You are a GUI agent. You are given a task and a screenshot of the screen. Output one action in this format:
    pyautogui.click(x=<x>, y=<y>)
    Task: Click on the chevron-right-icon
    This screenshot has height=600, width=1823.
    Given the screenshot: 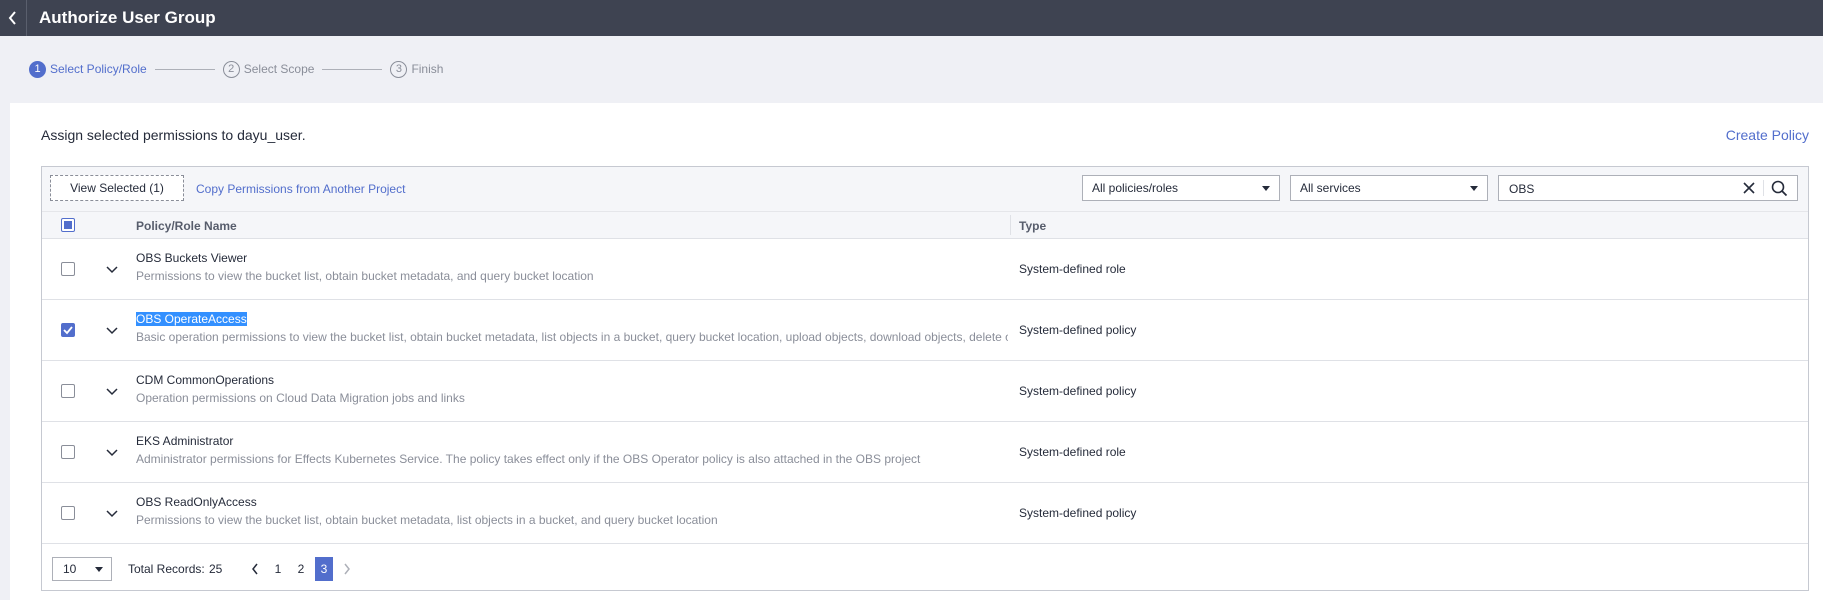 What is the action you would take?
    pyautogui.click(x=347, y=569)
    